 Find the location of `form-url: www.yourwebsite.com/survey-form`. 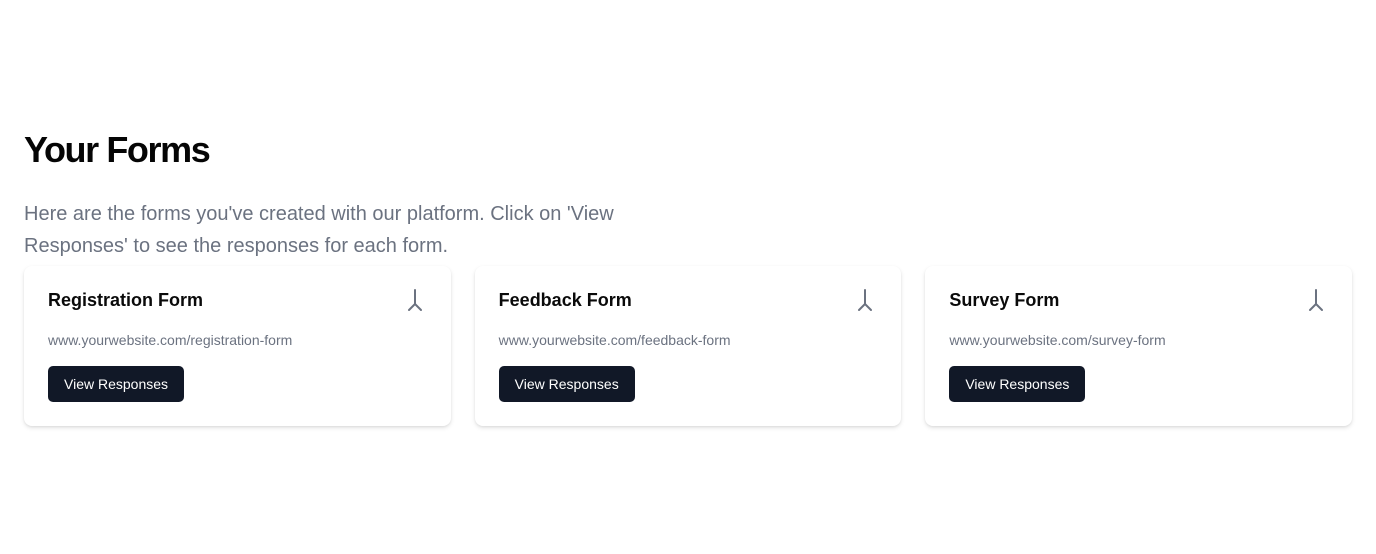

form-url: www.yourwebsite.com/survey-form is located at coordinates (1057, 340).